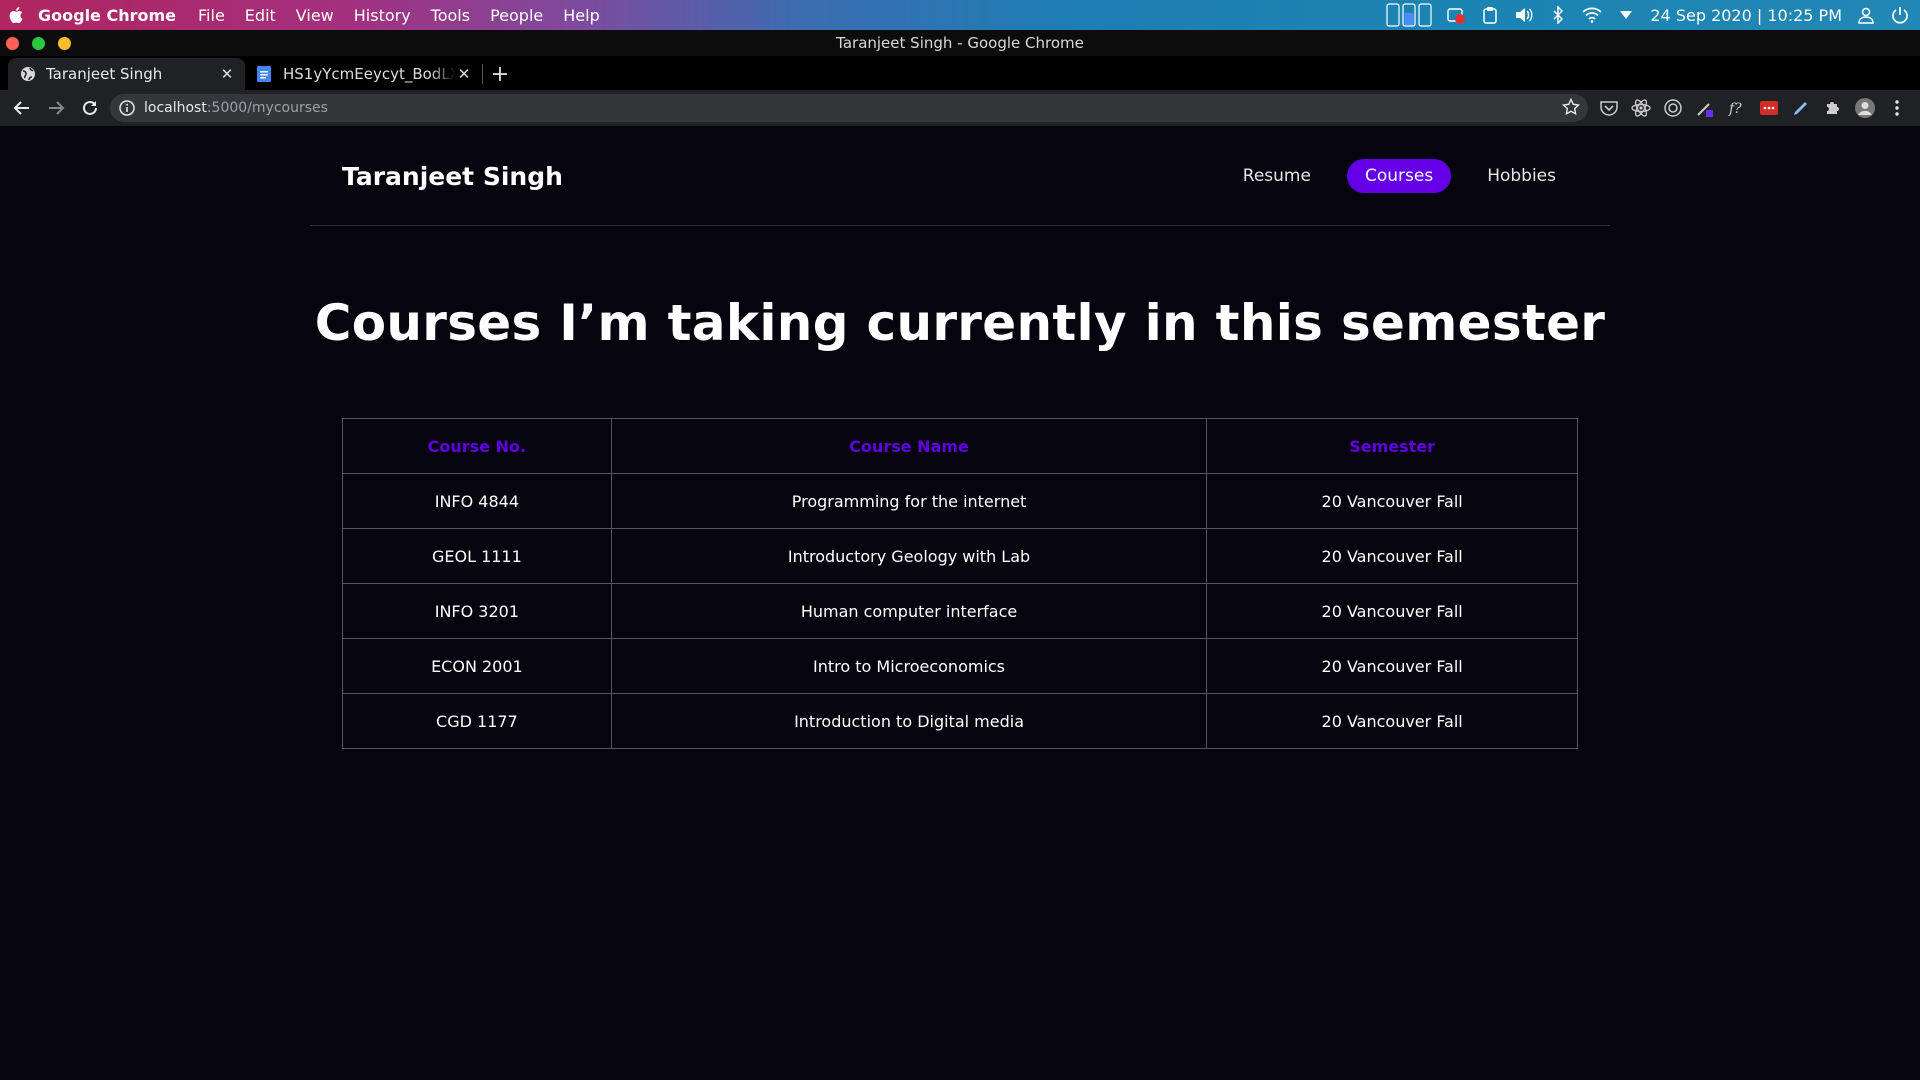  I want to click on chrome-menu-icon, so click(1897, 108).